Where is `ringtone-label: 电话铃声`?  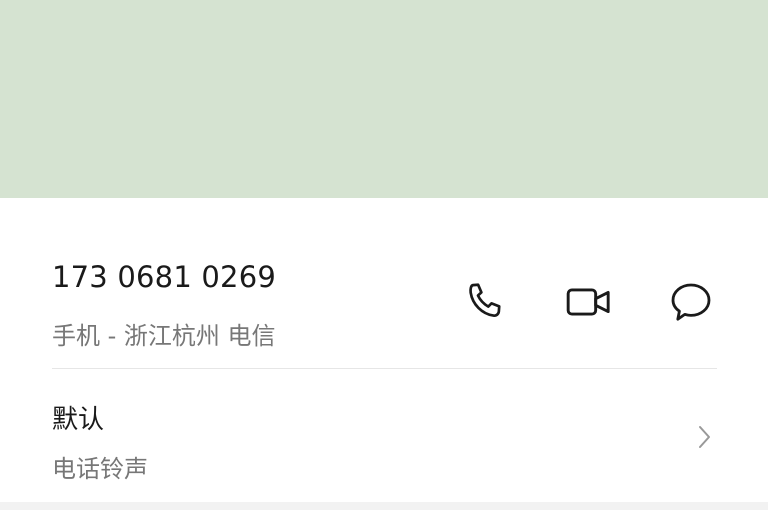
ringtone-label: 电话铃声 is located at coordinates (100, 469).